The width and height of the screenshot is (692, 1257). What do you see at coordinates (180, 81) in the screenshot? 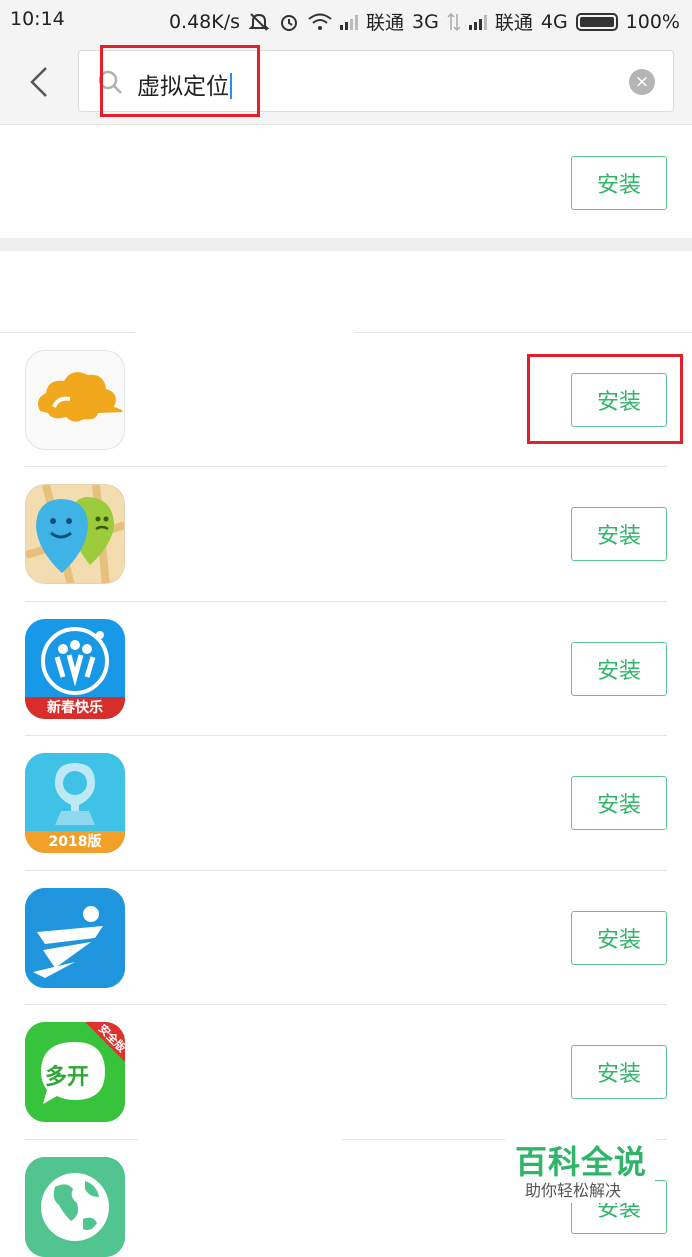
I see `highlight-search-box` at bounding box center [180, 81].